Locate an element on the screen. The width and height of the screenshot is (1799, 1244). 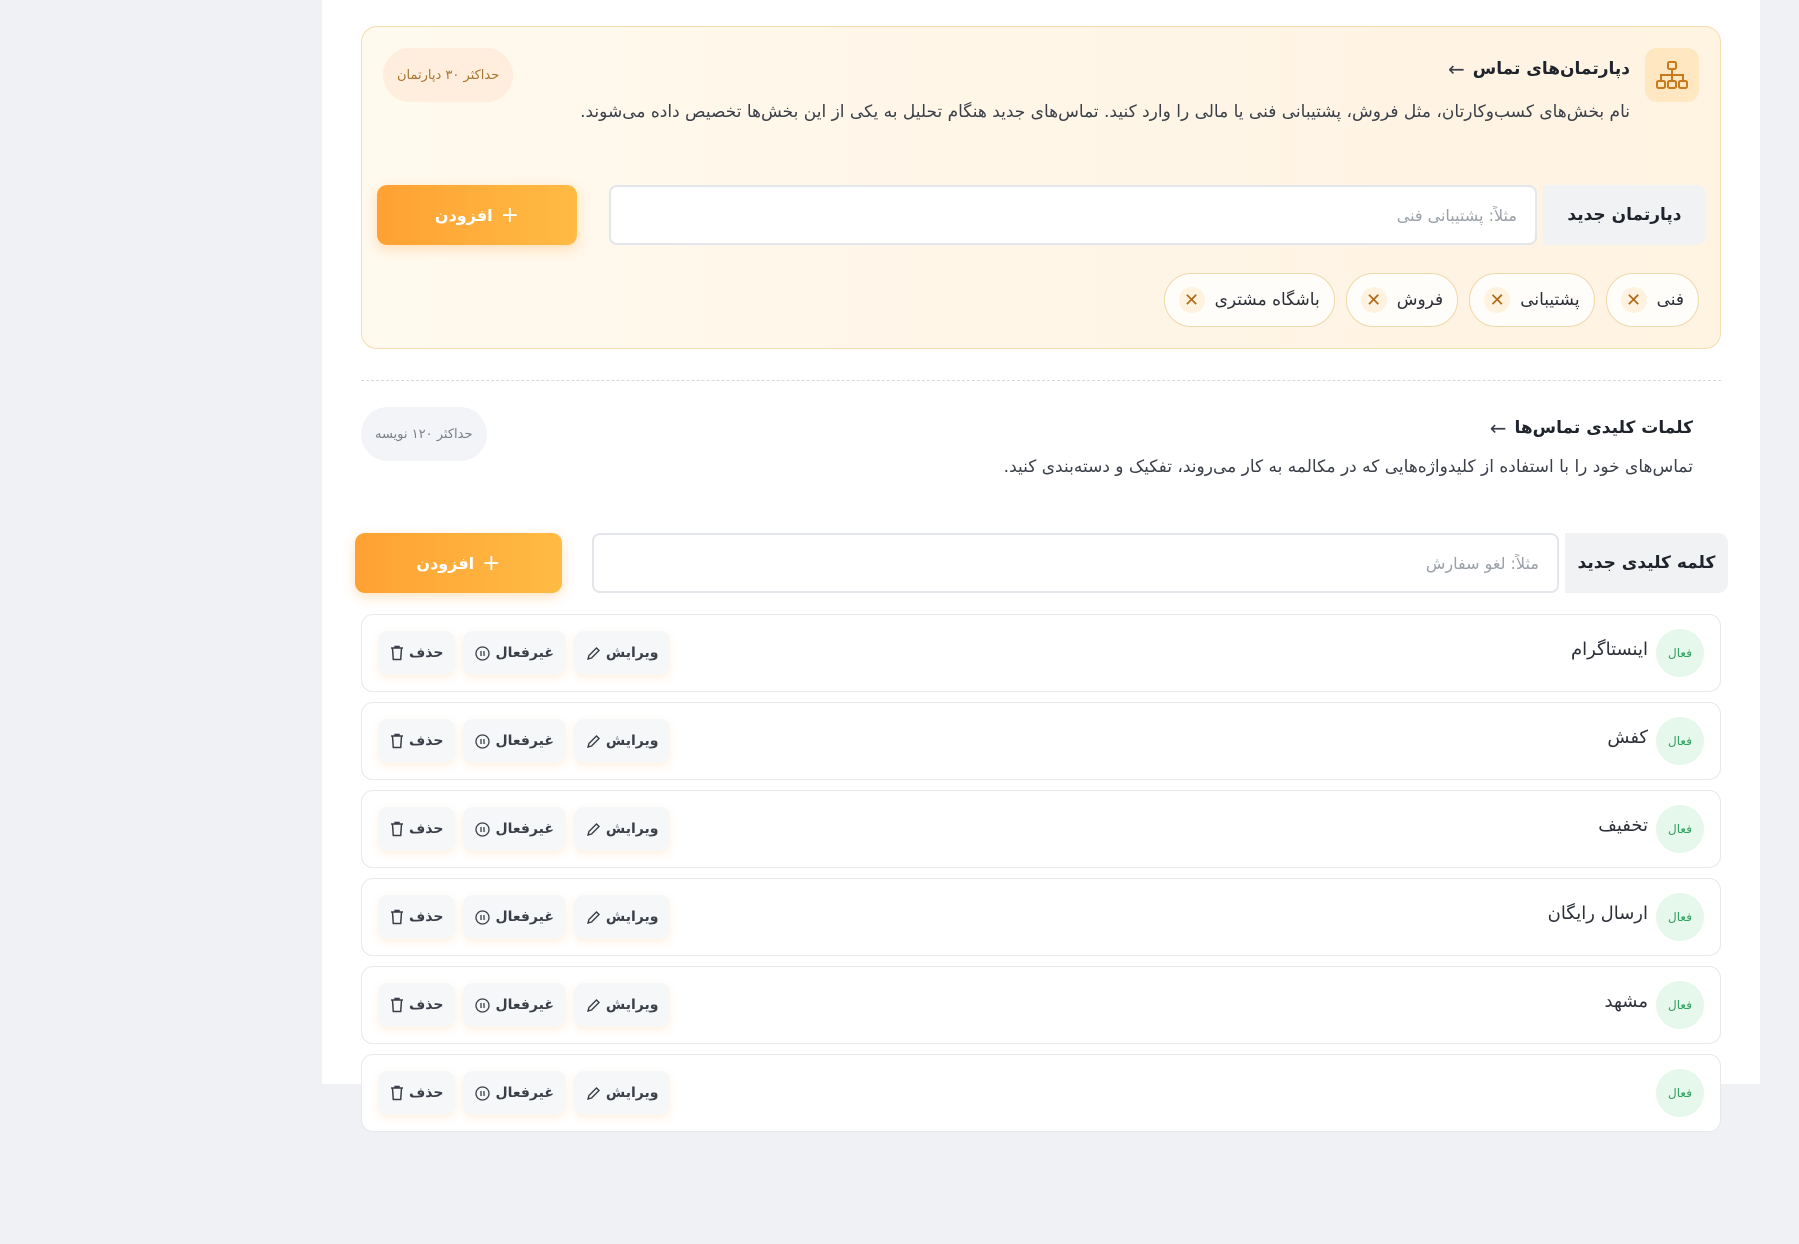
keyword-input-label: کلمه کلیدی جدید is located at coordinates (1646, 563).